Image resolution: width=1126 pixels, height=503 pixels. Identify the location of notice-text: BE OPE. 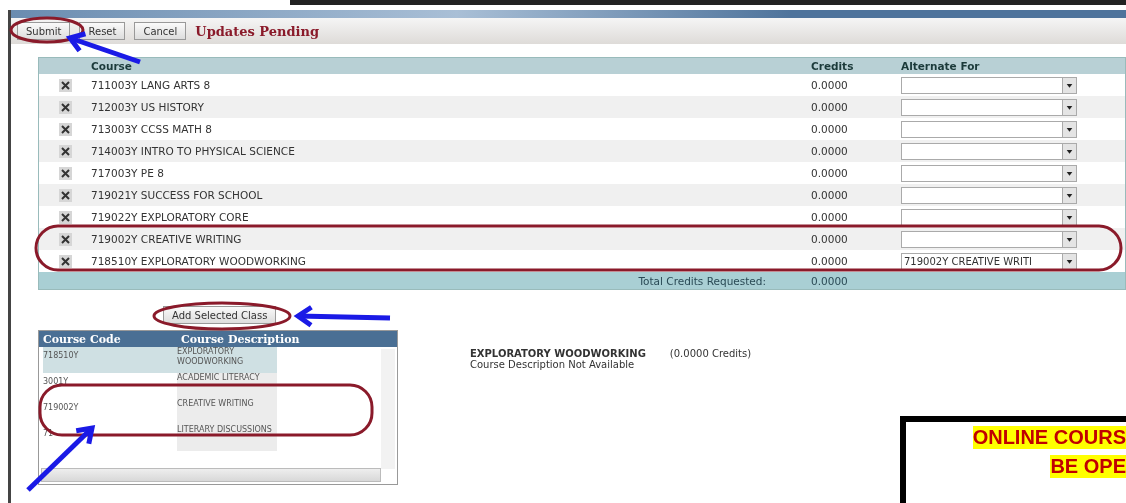
(1088, 466).